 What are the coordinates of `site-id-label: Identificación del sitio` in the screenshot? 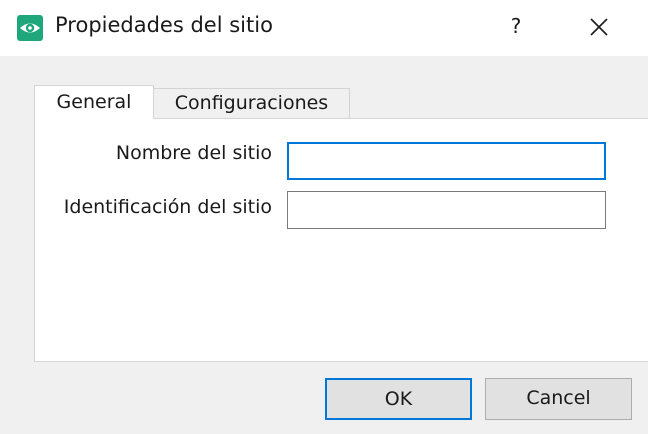 It's located at (167, 207).